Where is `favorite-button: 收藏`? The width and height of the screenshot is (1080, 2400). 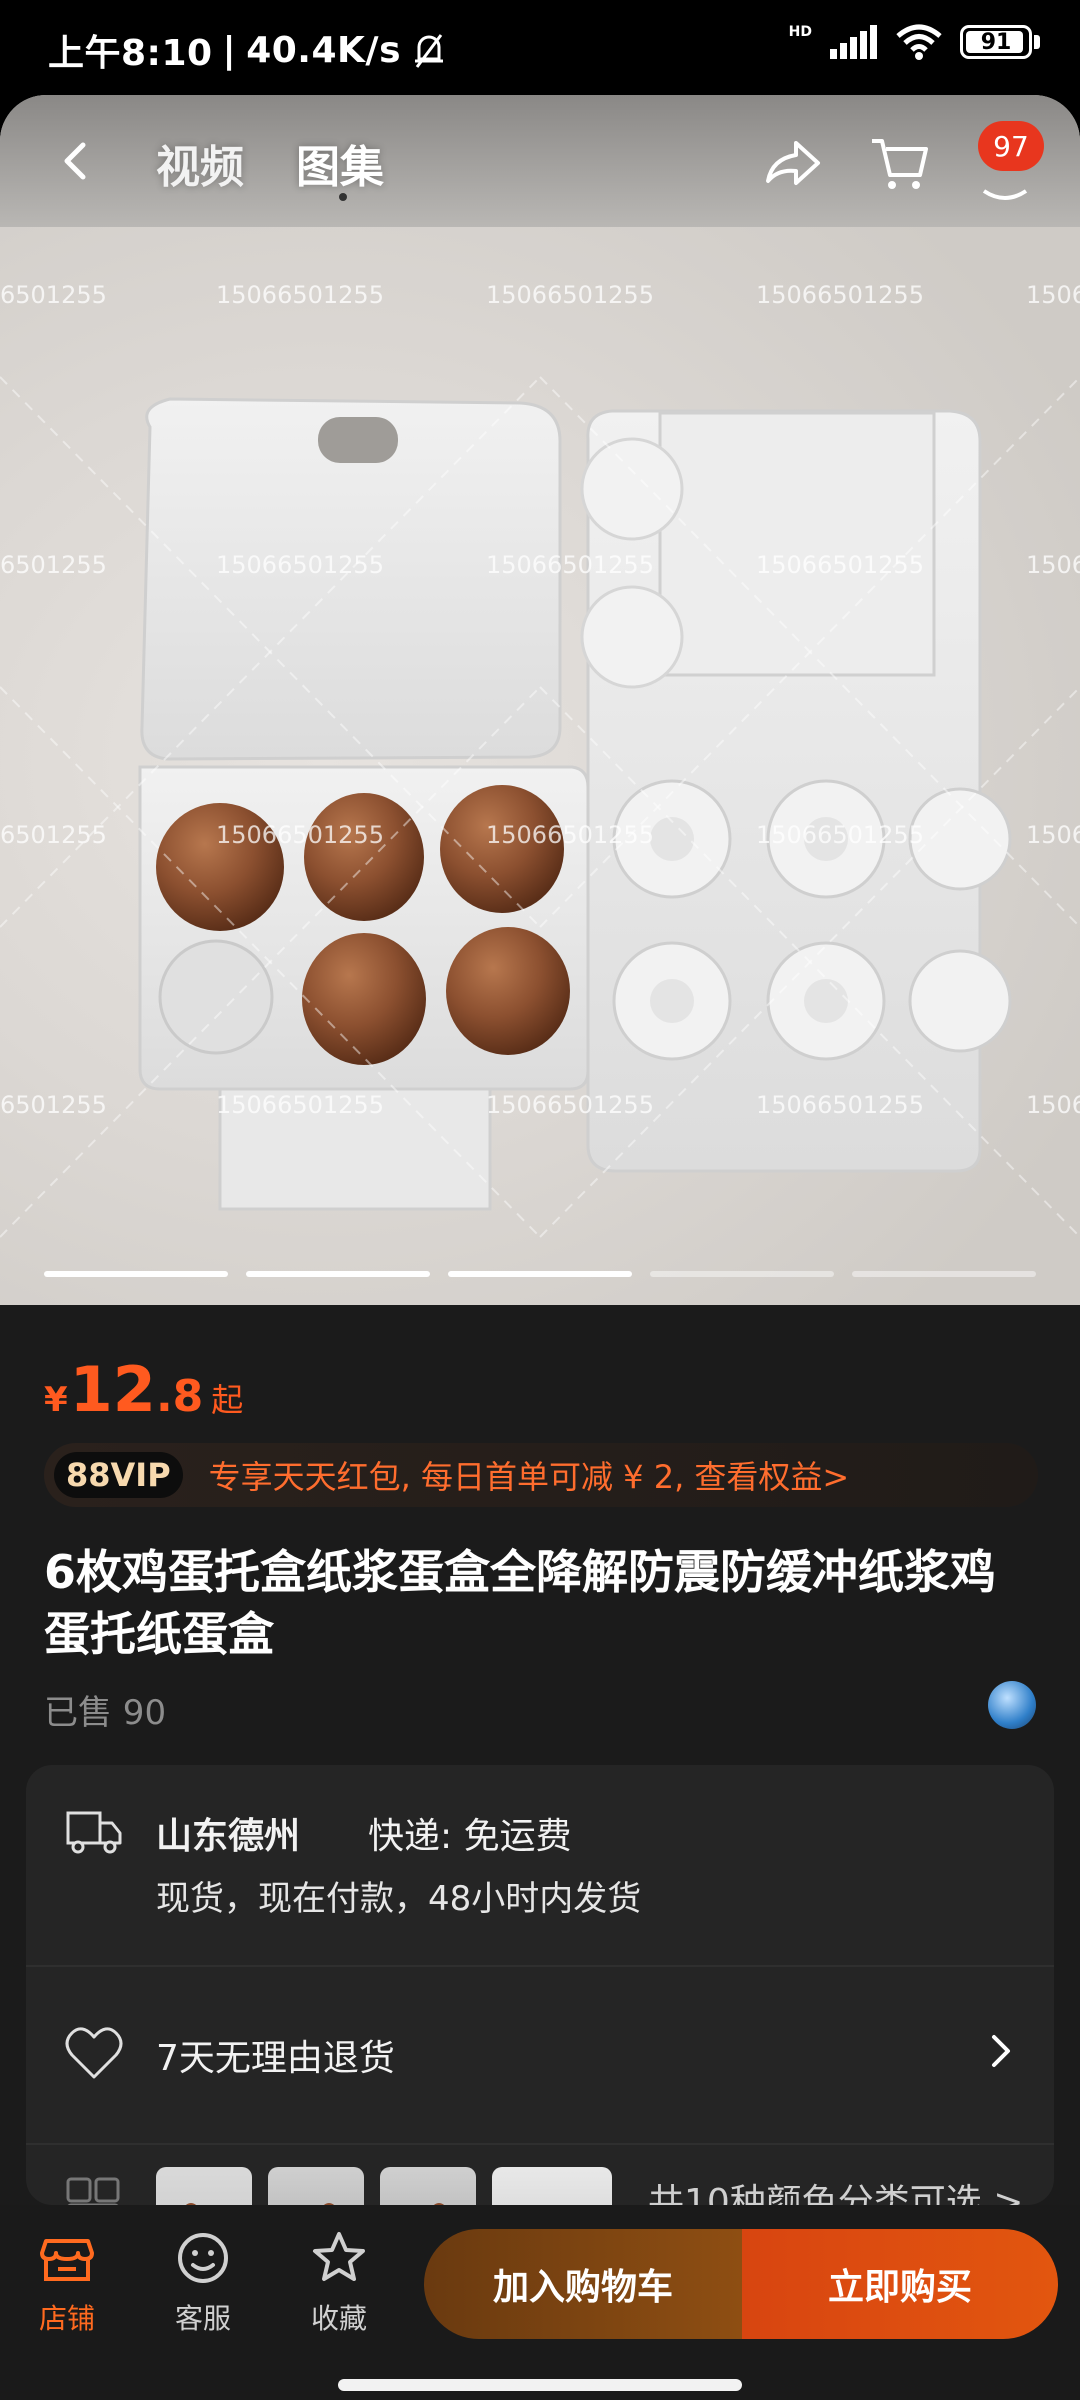 favorite-button: 收藏 is located at coordinates (339, 2283).